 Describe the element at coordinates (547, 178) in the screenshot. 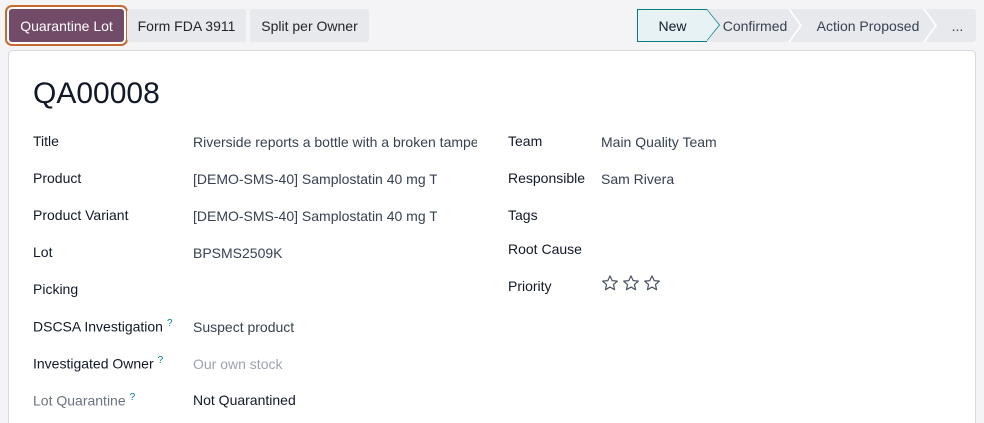

I see `responsible-label: Responsible` at that location.